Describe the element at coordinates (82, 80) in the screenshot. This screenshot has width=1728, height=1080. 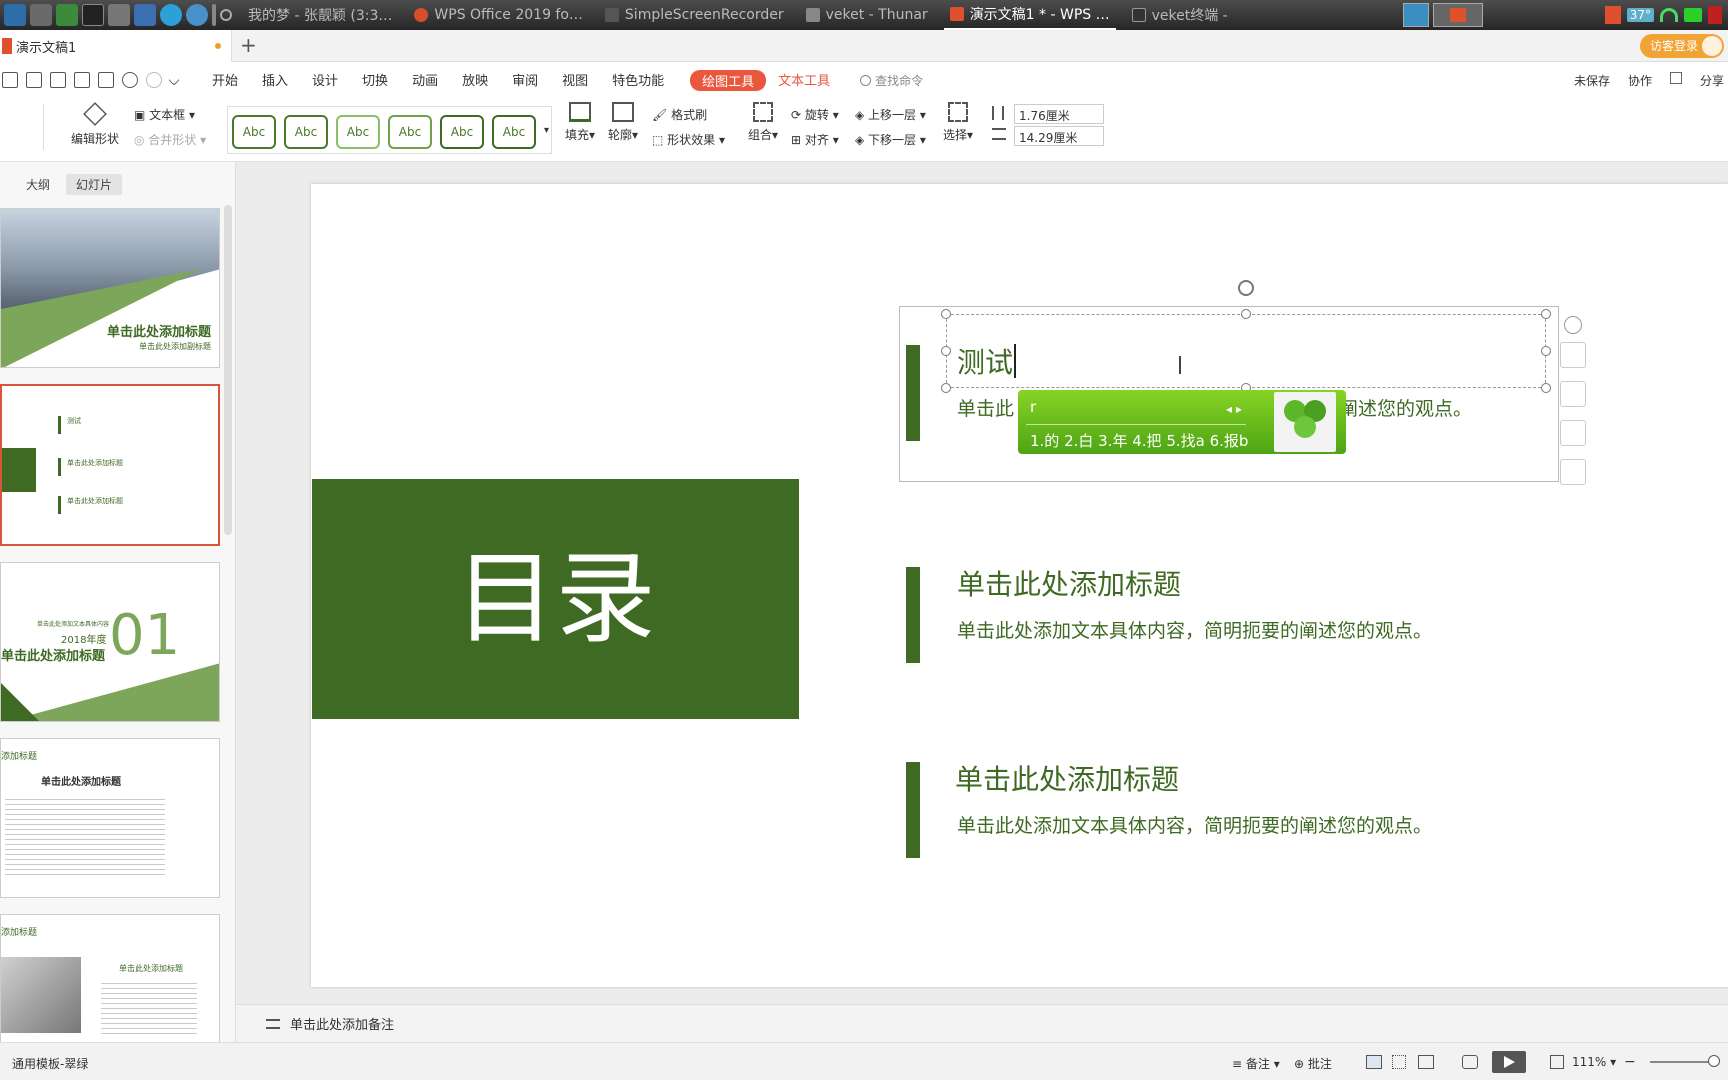
I see `print-icon` at that location.